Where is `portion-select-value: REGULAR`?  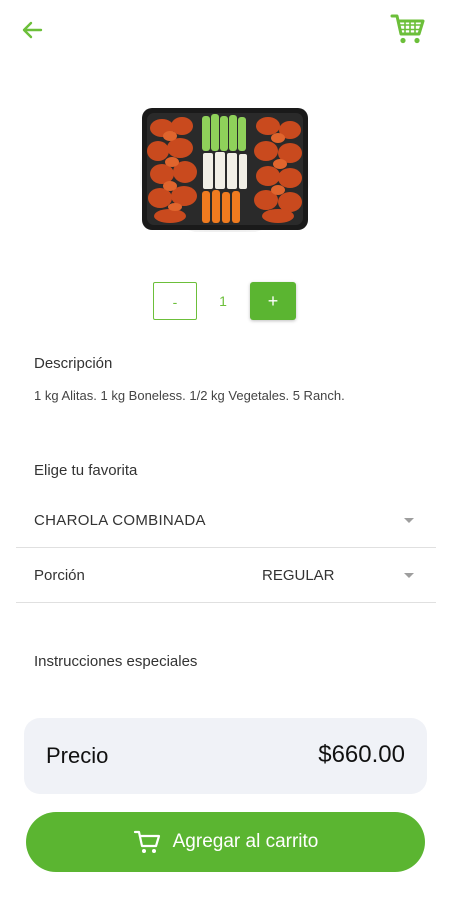 portion-select-value: REGULAR is located at coordinates (298, 575).